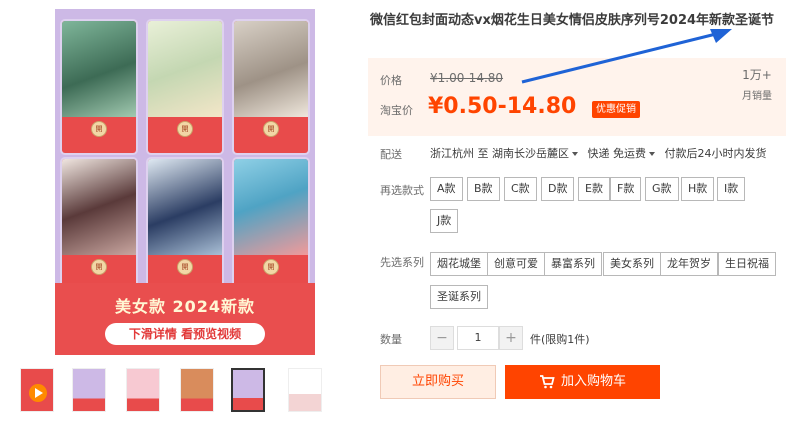 The image size is (800, 421). What do you see at coordinates (747, 264) in the screenshot?
I see `series-option-birthday: 生日祝福` at bounding box center [747, 264].